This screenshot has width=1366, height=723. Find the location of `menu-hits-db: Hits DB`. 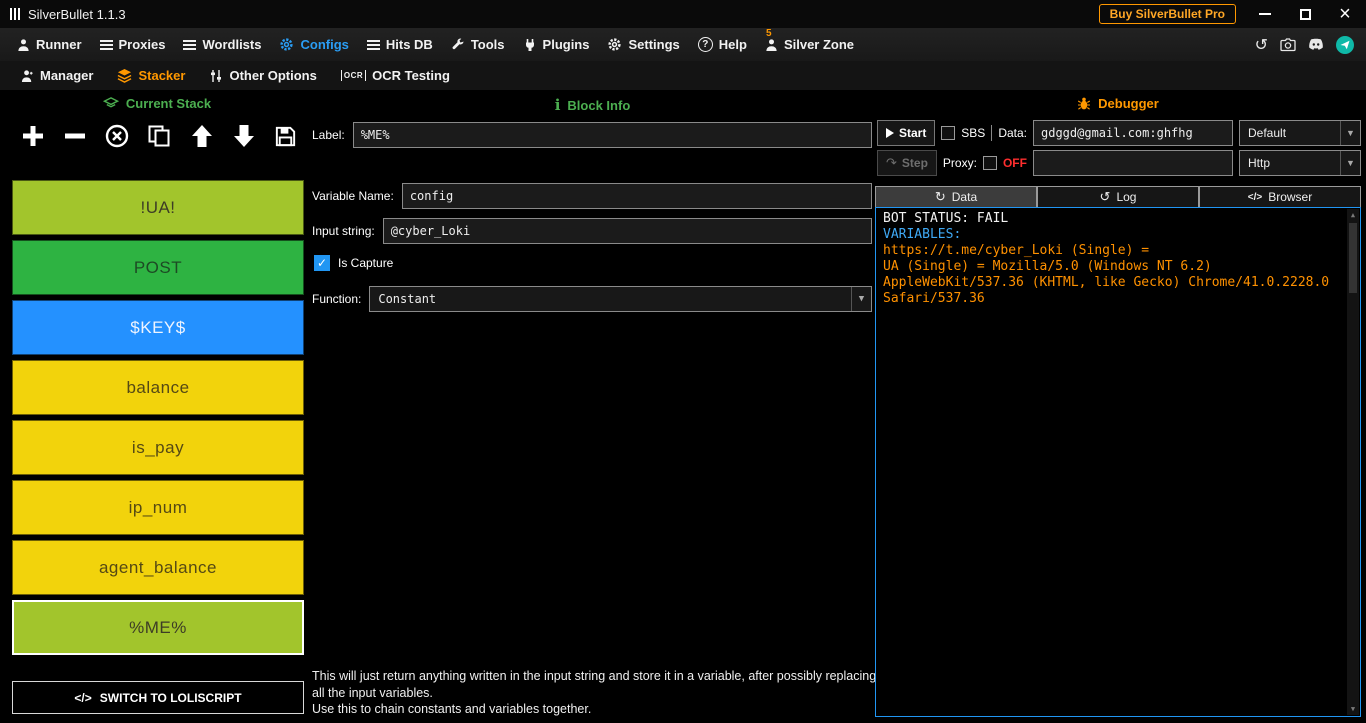

menu-hits-db: Hits DB is located at coordinates (400, 44).